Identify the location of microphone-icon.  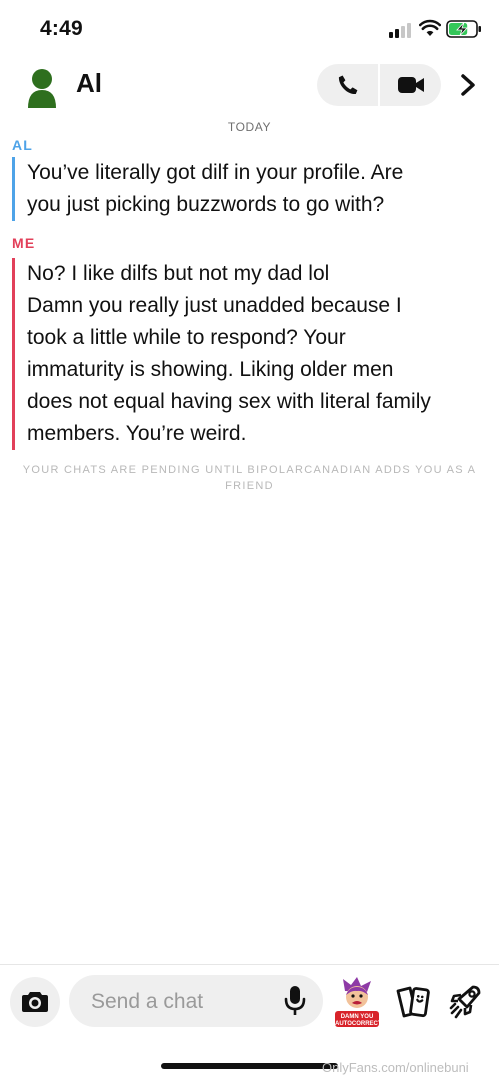
(295, 1001).